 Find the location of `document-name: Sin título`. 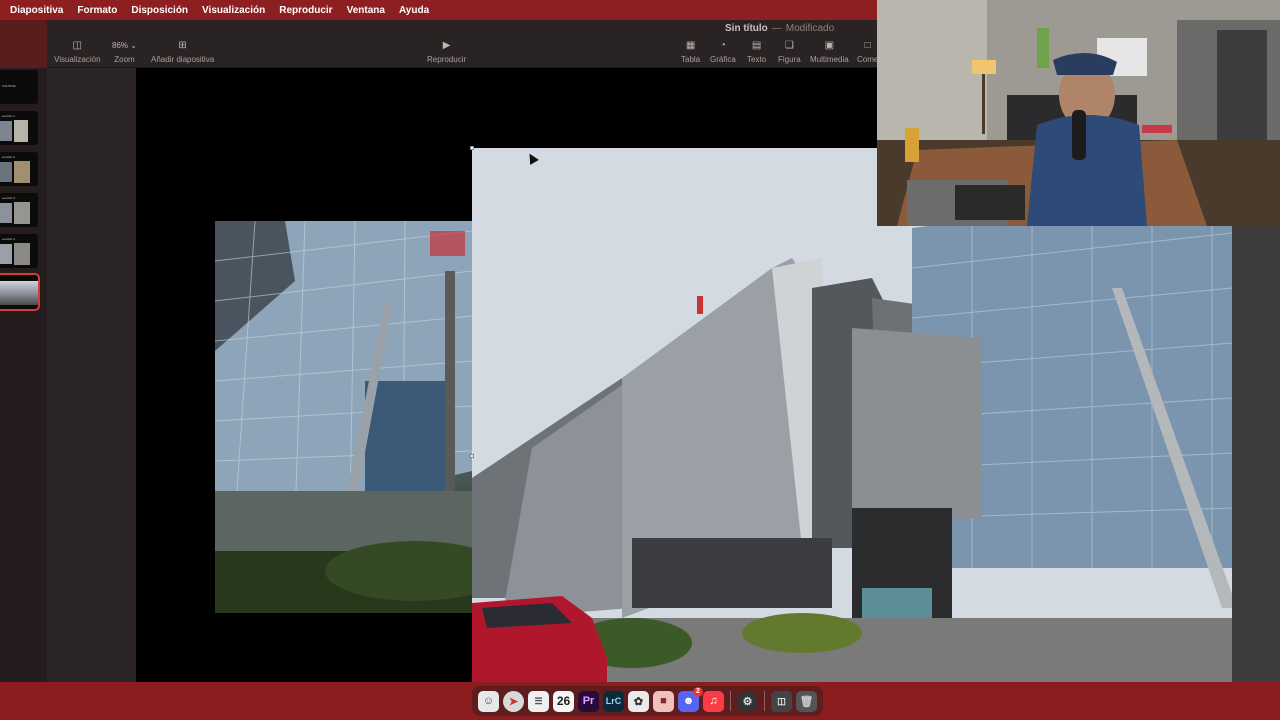

document-name: Sin título is located at coordinates (746, 28).